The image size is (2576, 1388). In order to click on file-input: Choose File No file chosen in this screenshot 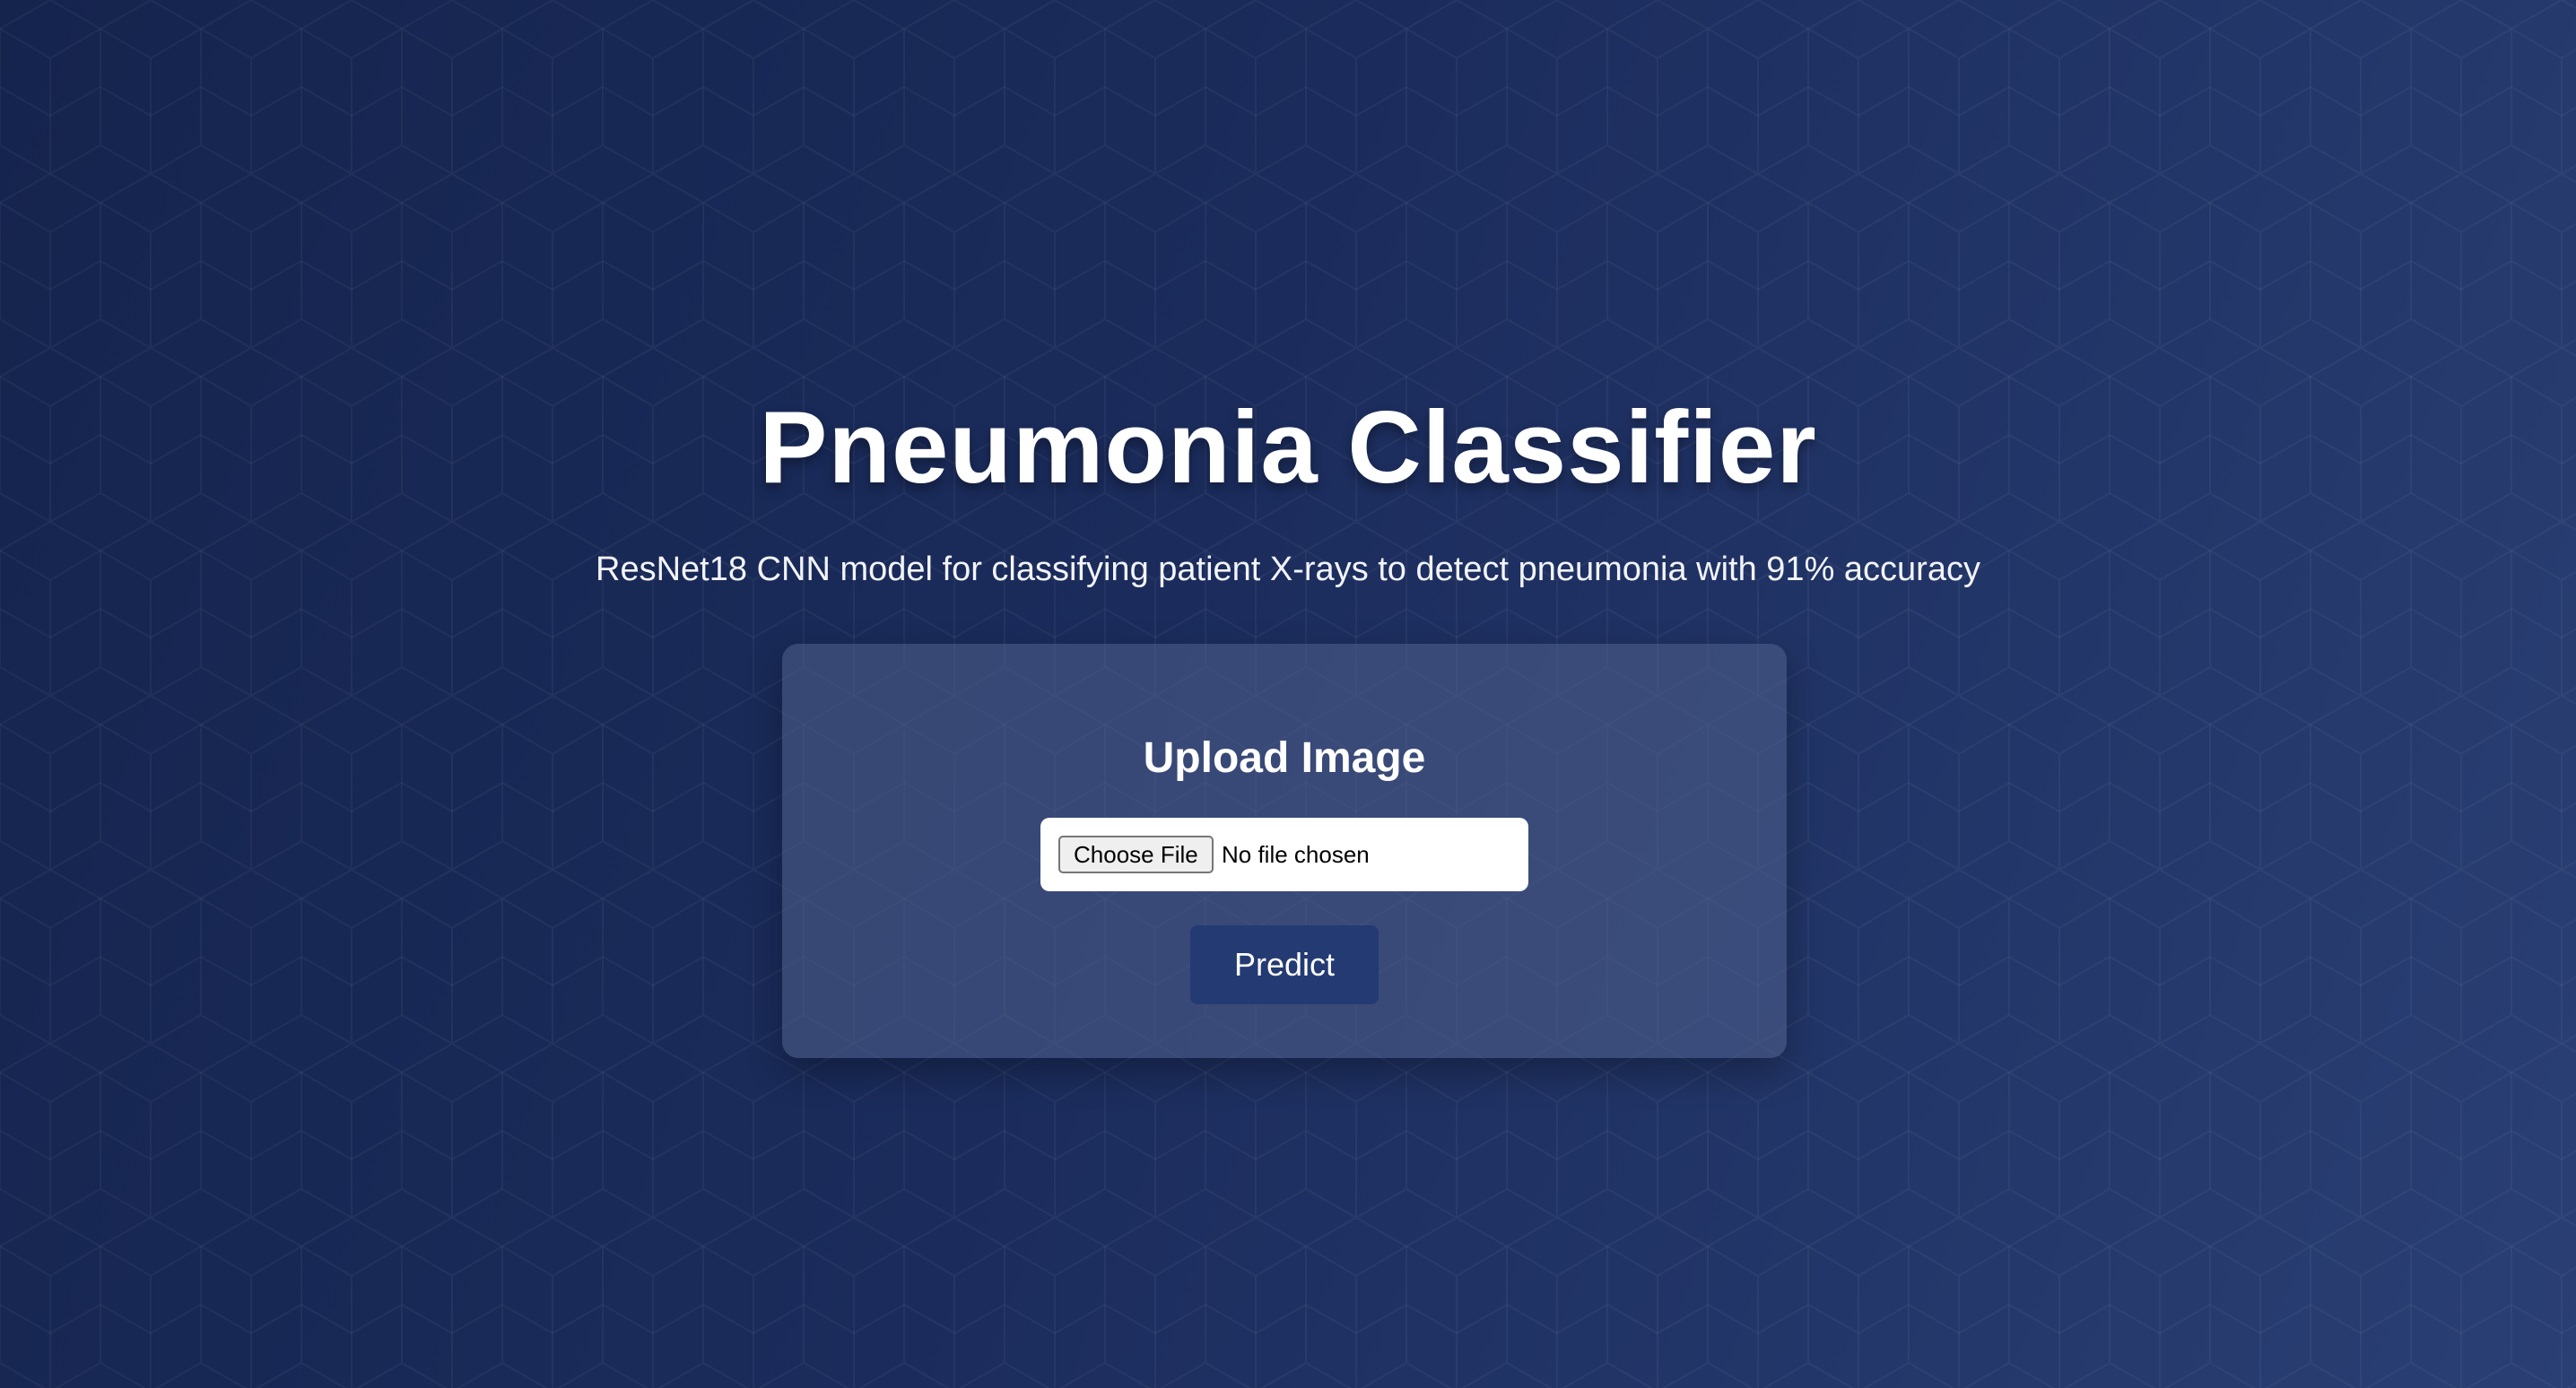, I will do `click(1284, 854)`.